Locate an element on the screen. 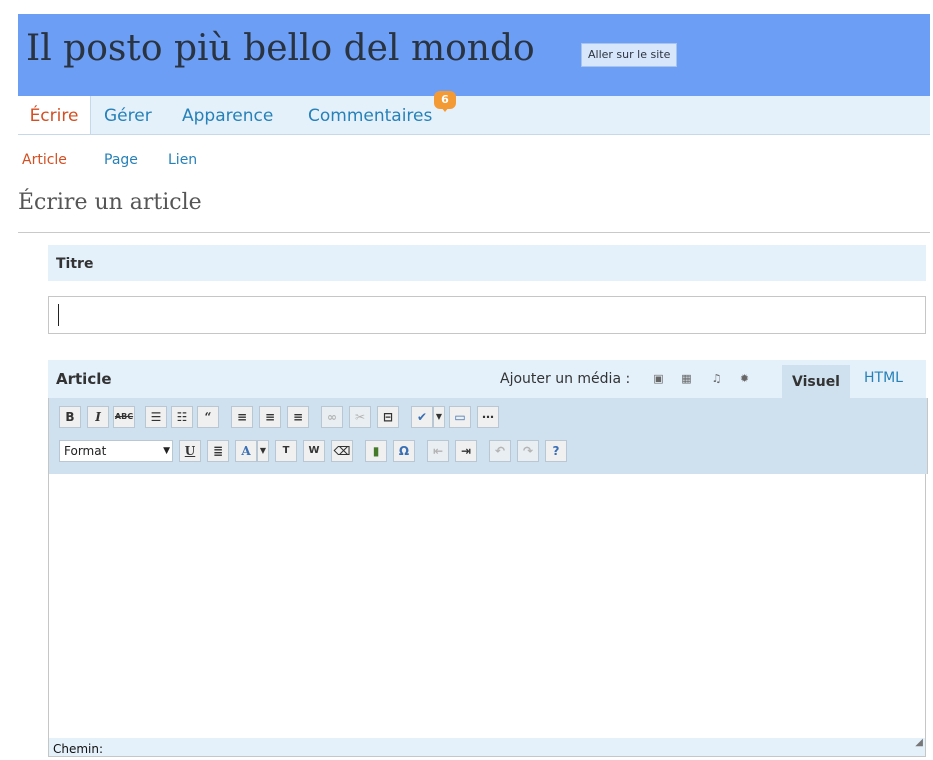  title-input is located at coordinates (487, 315).